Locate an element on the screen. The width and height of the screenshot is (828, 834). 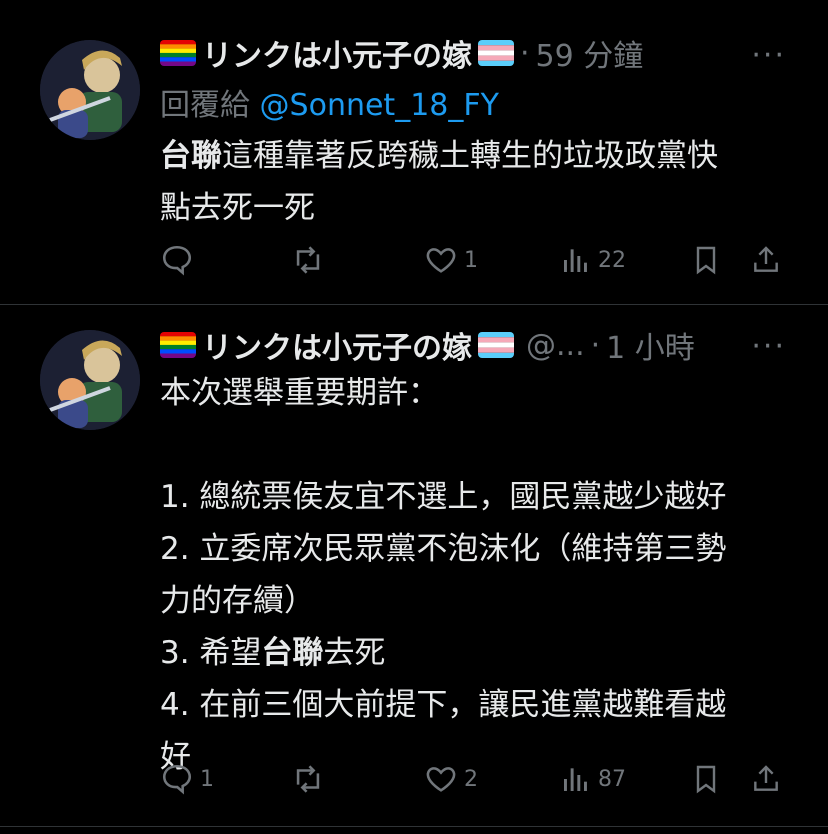
divider is located at coordinates (414, 826).